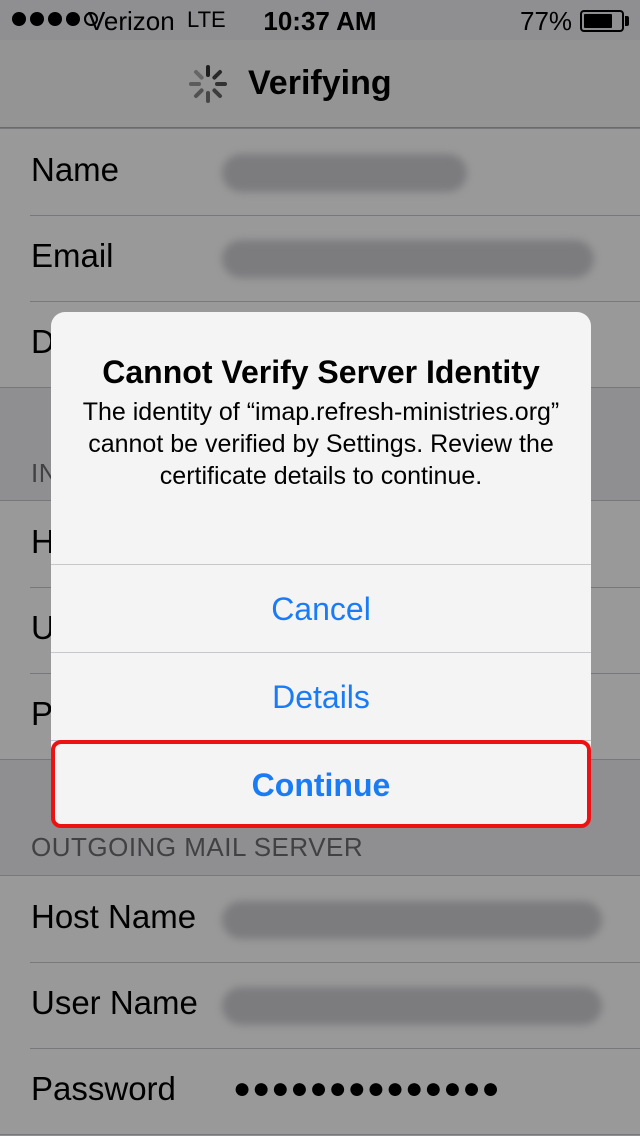 The height and width of the screenshot is (1136, 640). What do you see at coordinates (321, 784) in the screenshot?
I see `continue-button: Continue` at bounding box center [321, 784].